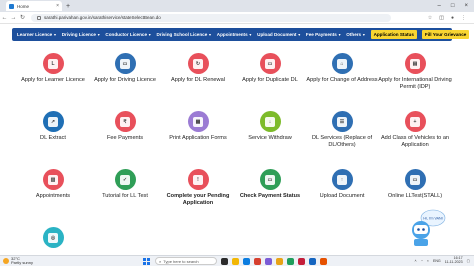 The image size is (474, 266). Describe the element at coordinates (324, 261) in the screenshot. I see `powerpoint-icon` at that location.